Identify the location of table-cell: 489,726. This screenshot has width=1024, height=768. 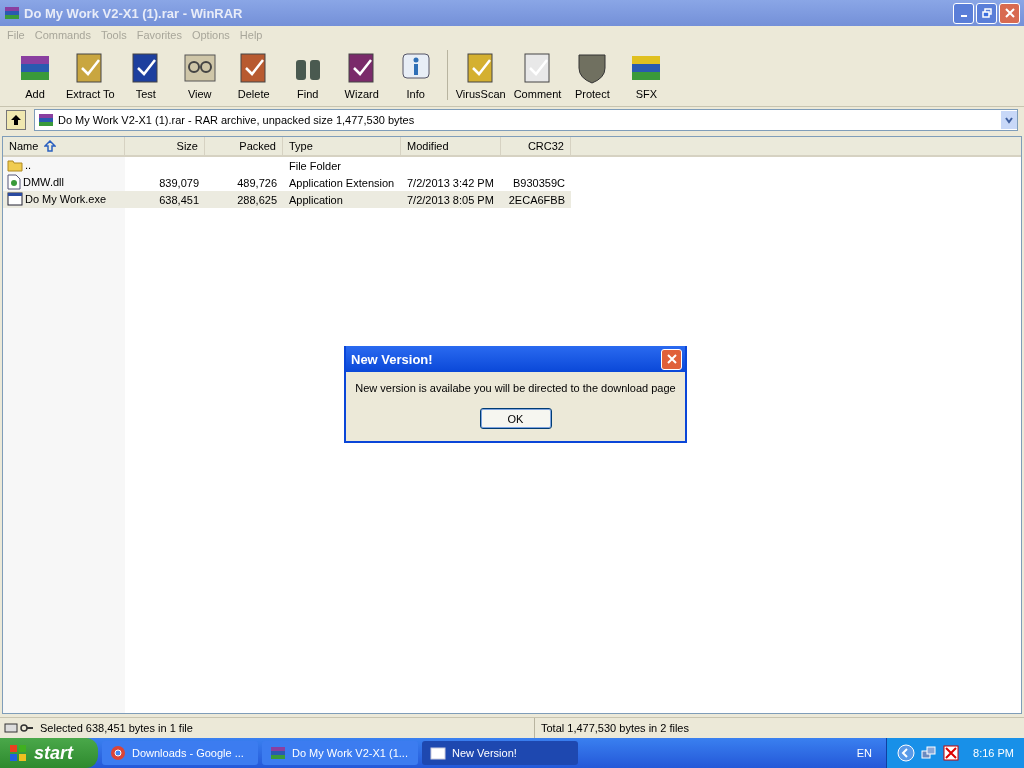
(257, 182).